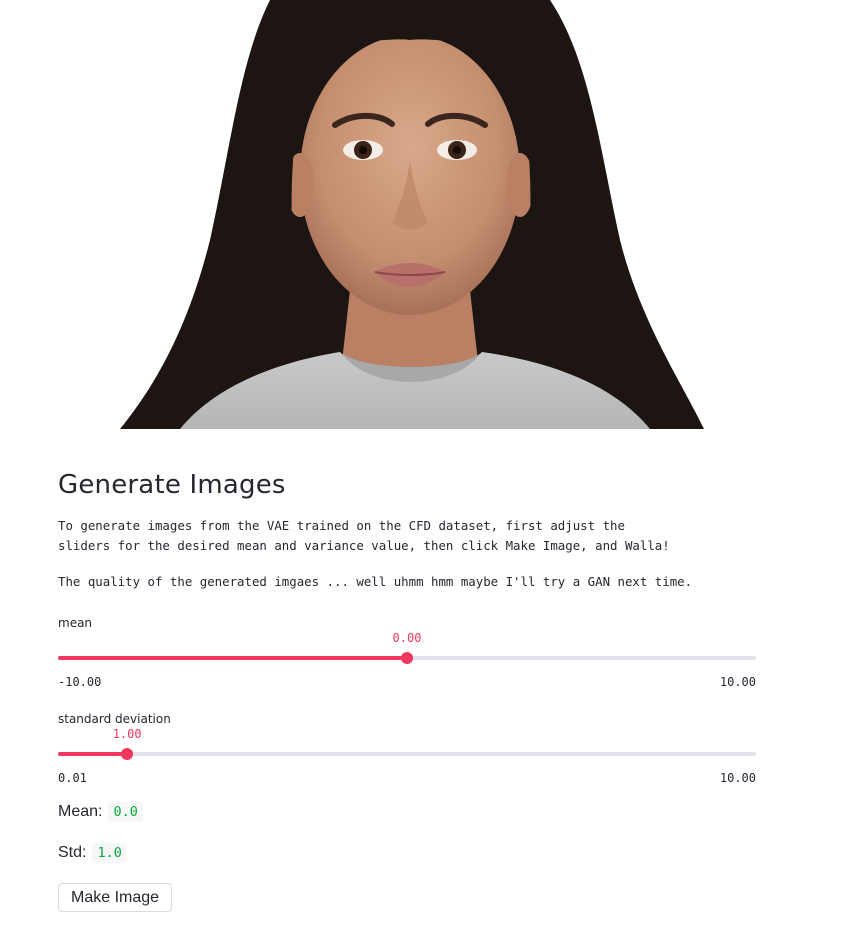 This screenshot has height=935, width=847. I want to click on std-slider-value: 1.00, so click(127, 734).